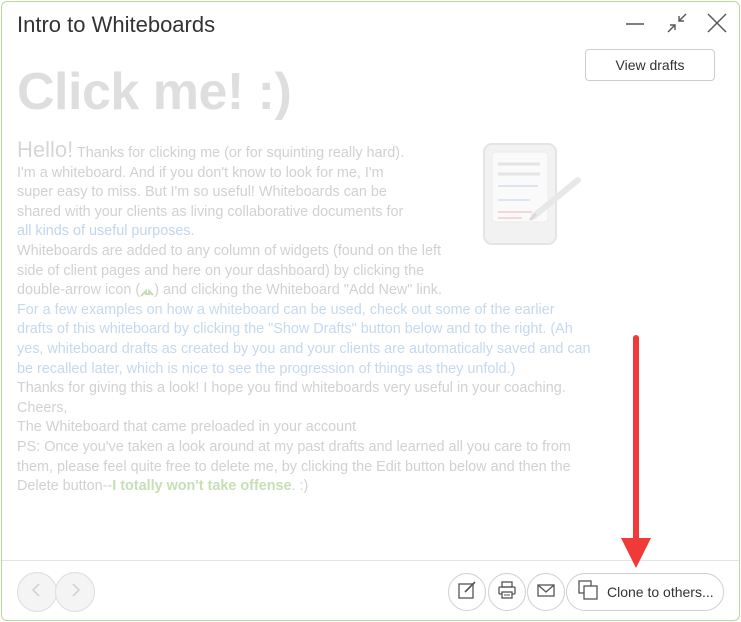 The height and width of the screenshot is (622, 741). Describe the element at coordinates (202, 486) in the screenshot. I see `paragraph-7-strong: I totally won't take offense` at that location.